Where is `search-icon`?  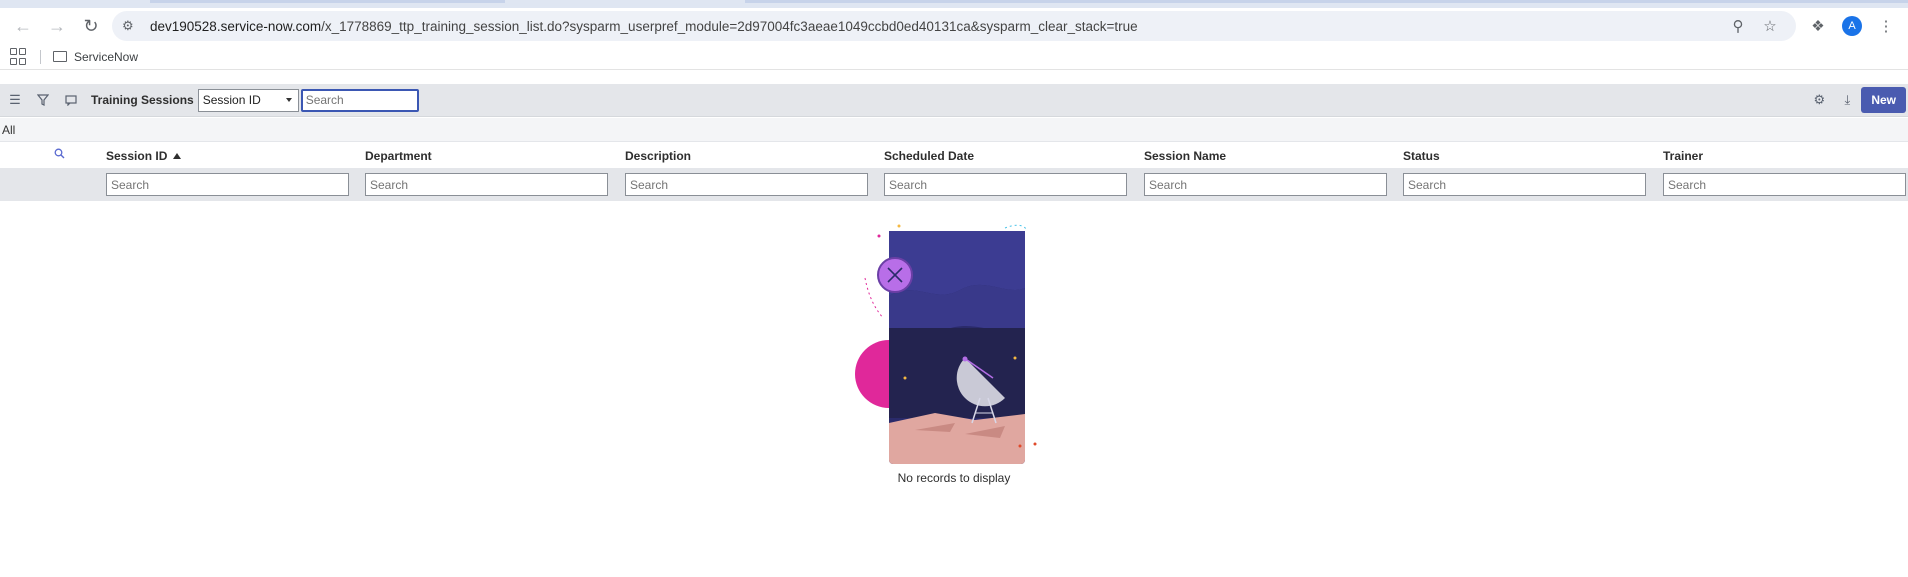
search-icon is located at coordinates (59, 155).